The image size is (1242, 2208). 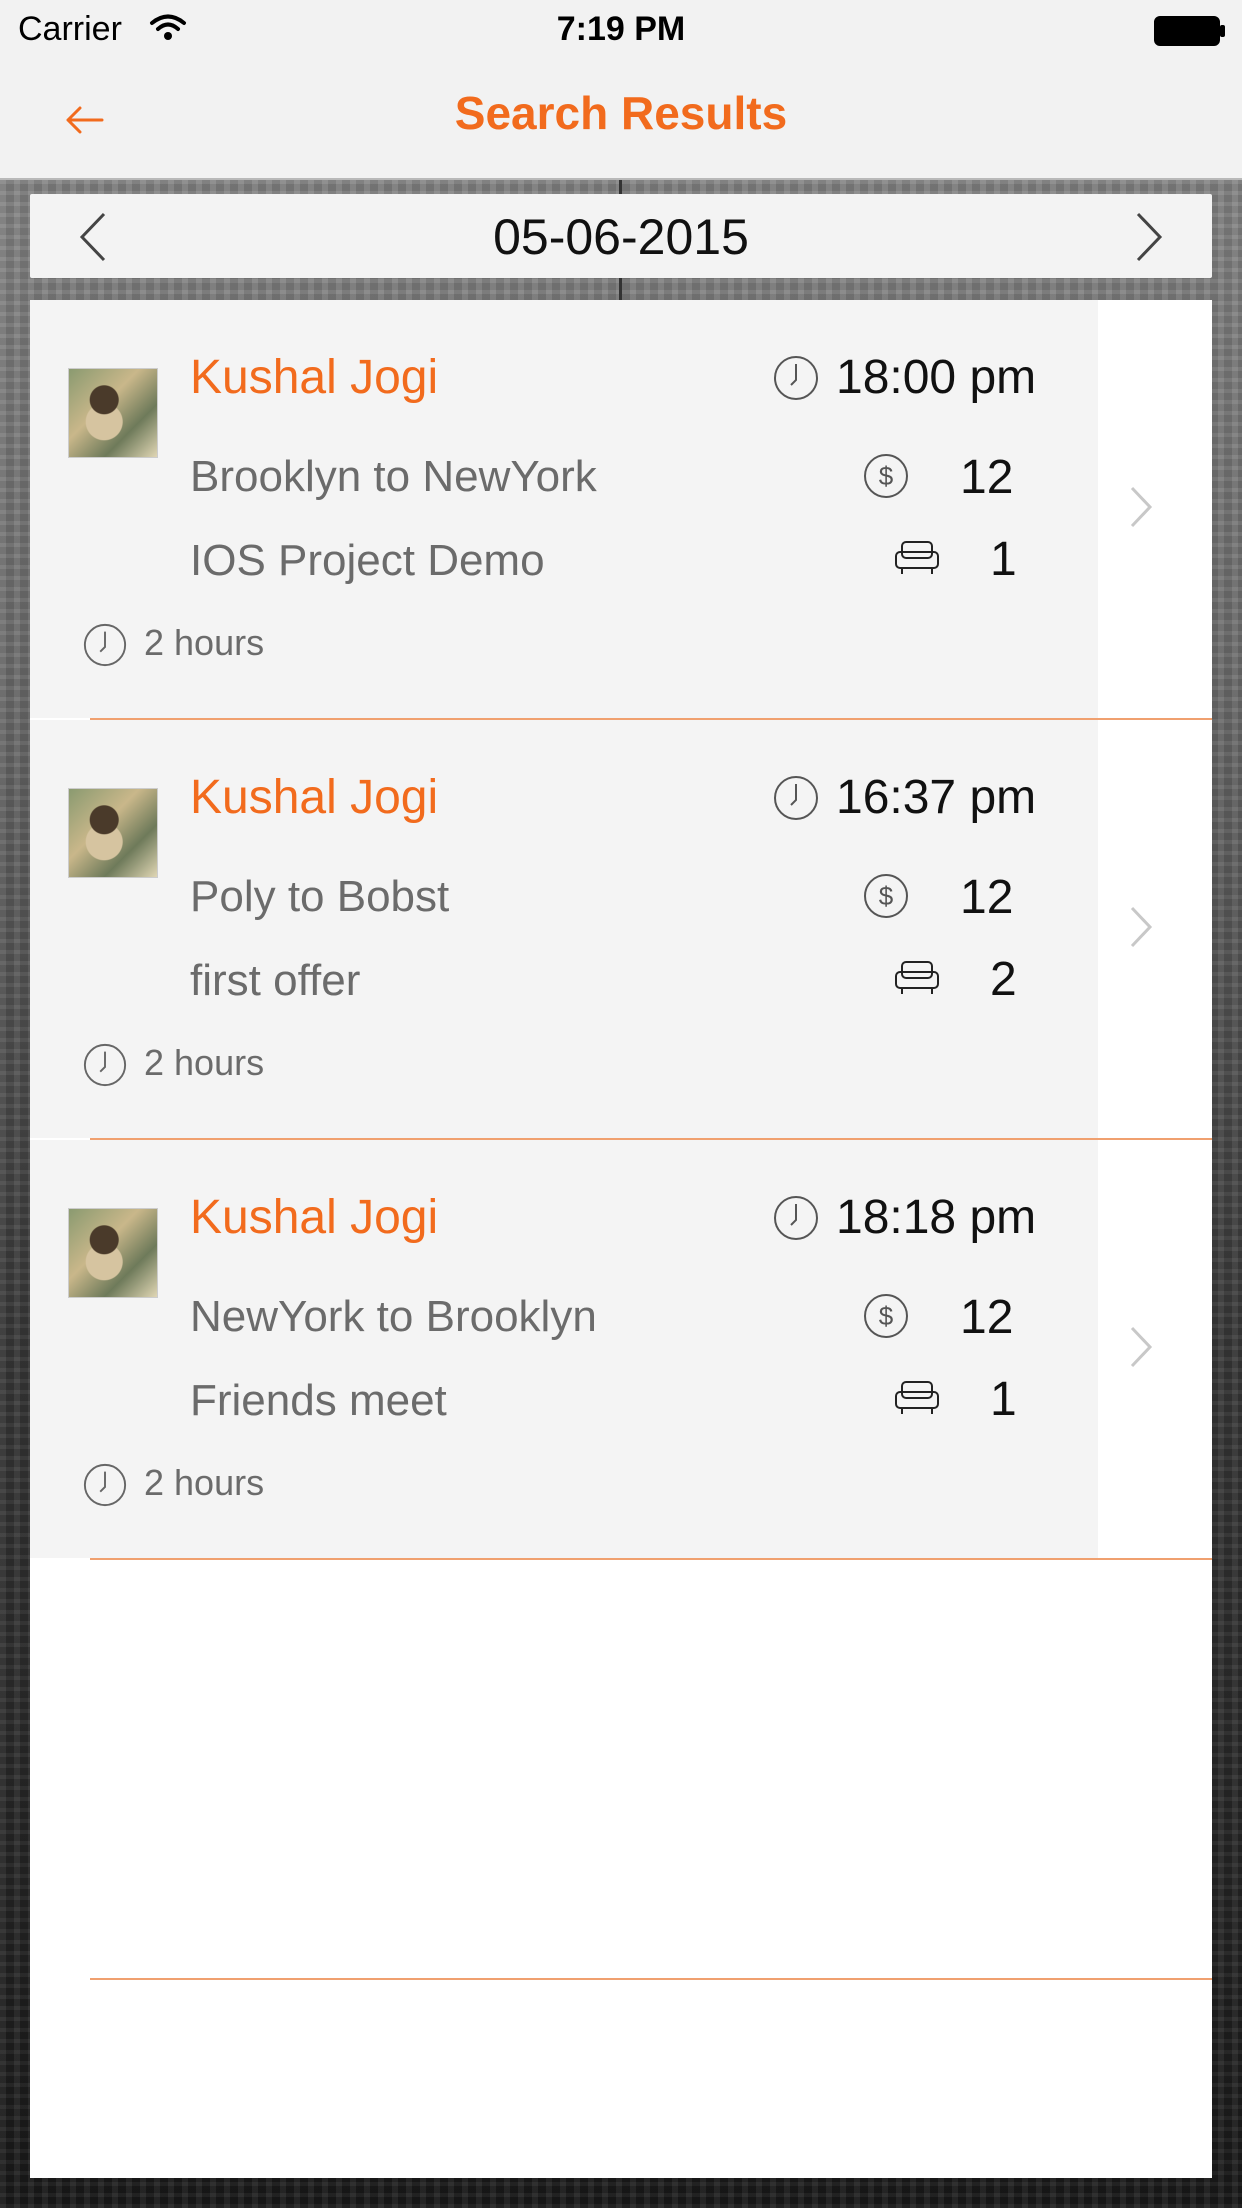 I want to click on selected-date: 05-06-2015, so click(x=621, y=237).